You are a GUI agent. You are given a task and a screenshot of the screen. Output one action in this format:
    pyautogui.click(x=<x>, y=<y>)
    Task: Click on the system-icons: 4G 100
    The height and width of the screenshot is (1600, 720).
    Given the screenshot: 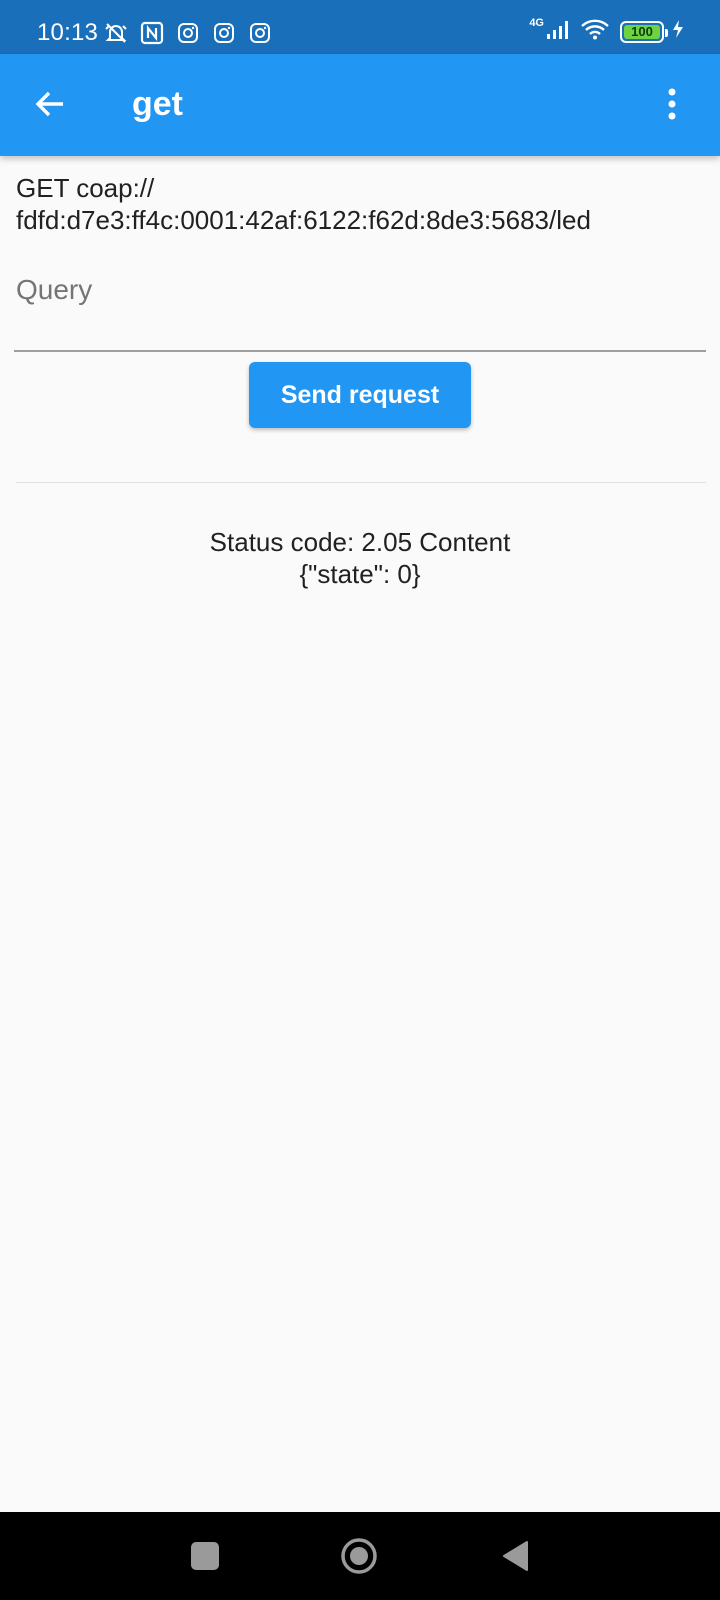 What is the action you would take?
    pyautogui.click(x=606, y=30)
    